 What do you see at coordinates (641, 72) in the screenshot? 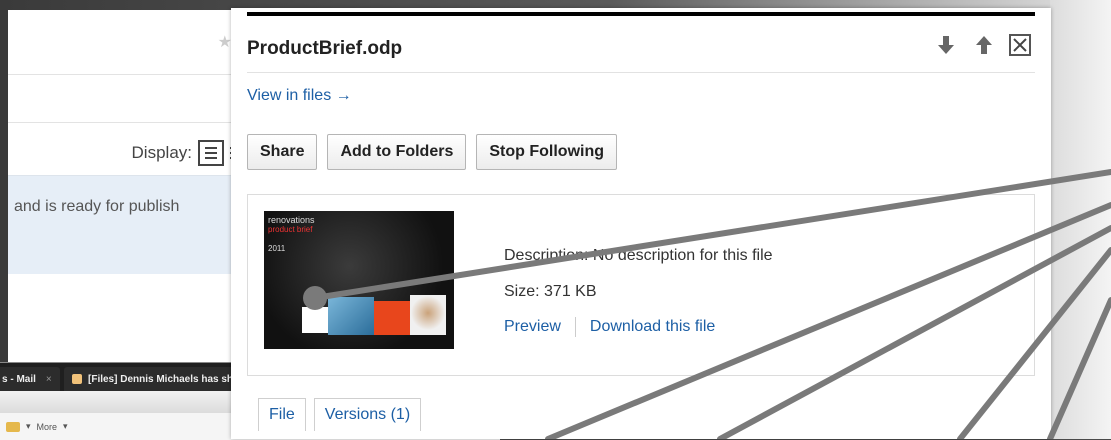
I see `divider` at bounding box center [641, 72].